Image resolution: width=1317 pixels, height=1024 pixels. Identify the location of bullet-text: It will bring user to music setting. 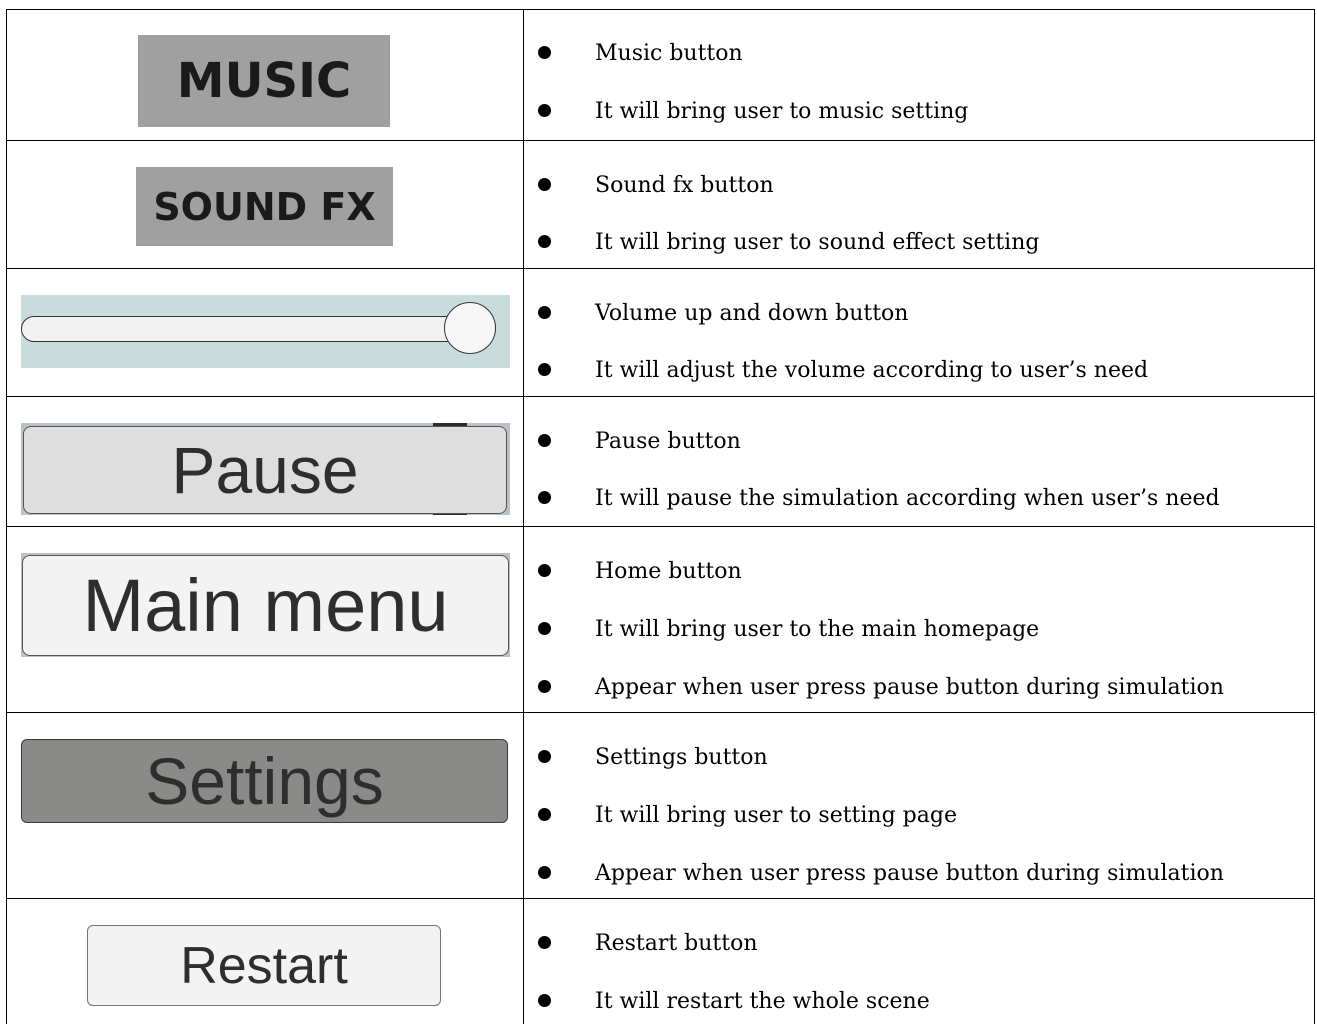
(782, 111).